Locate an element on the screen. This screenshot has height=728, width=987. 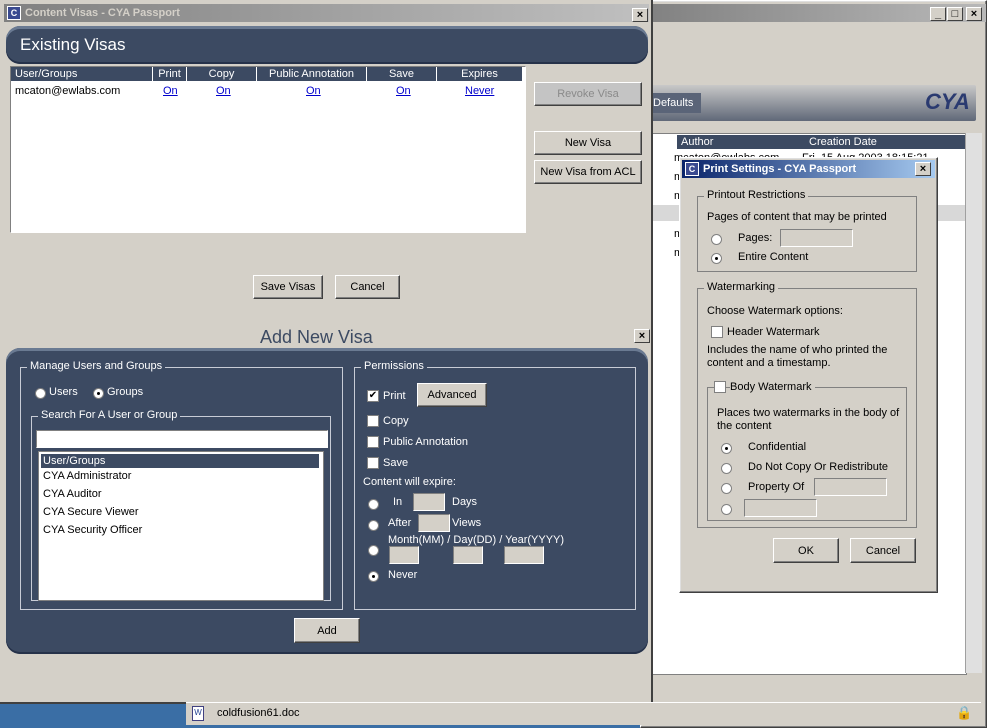
year-input is located at coordinates (524, 555).